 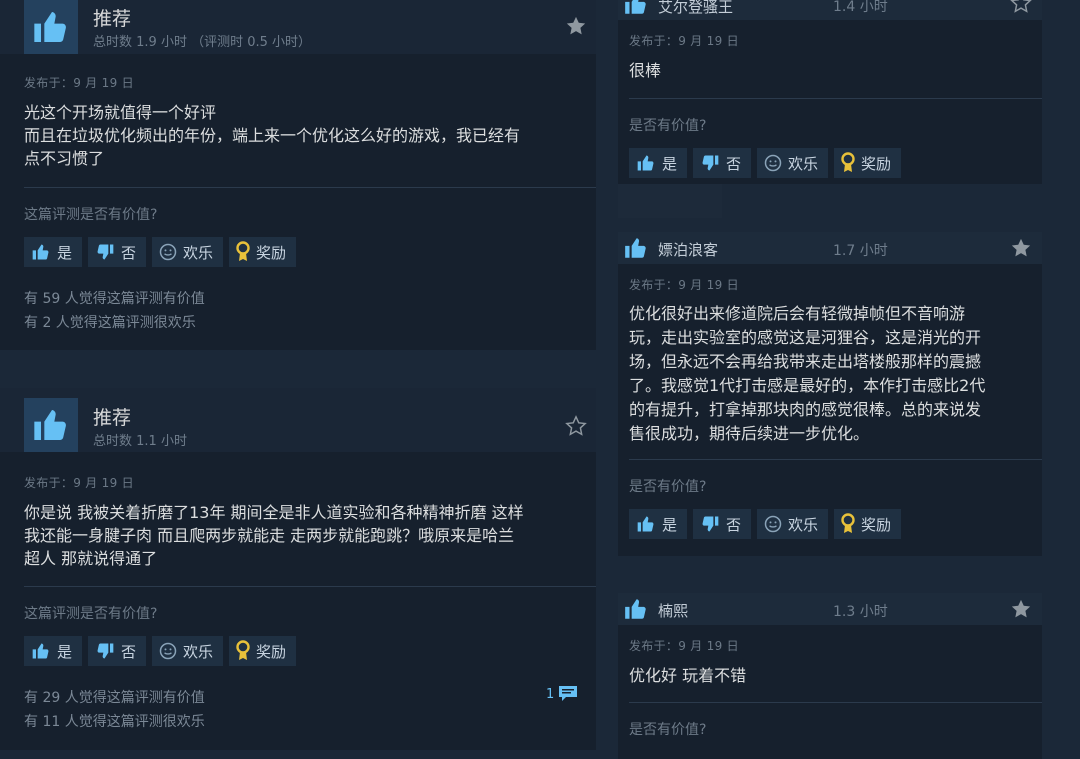 I want to click on review-body: 很棒, so click(x=645, y=70).